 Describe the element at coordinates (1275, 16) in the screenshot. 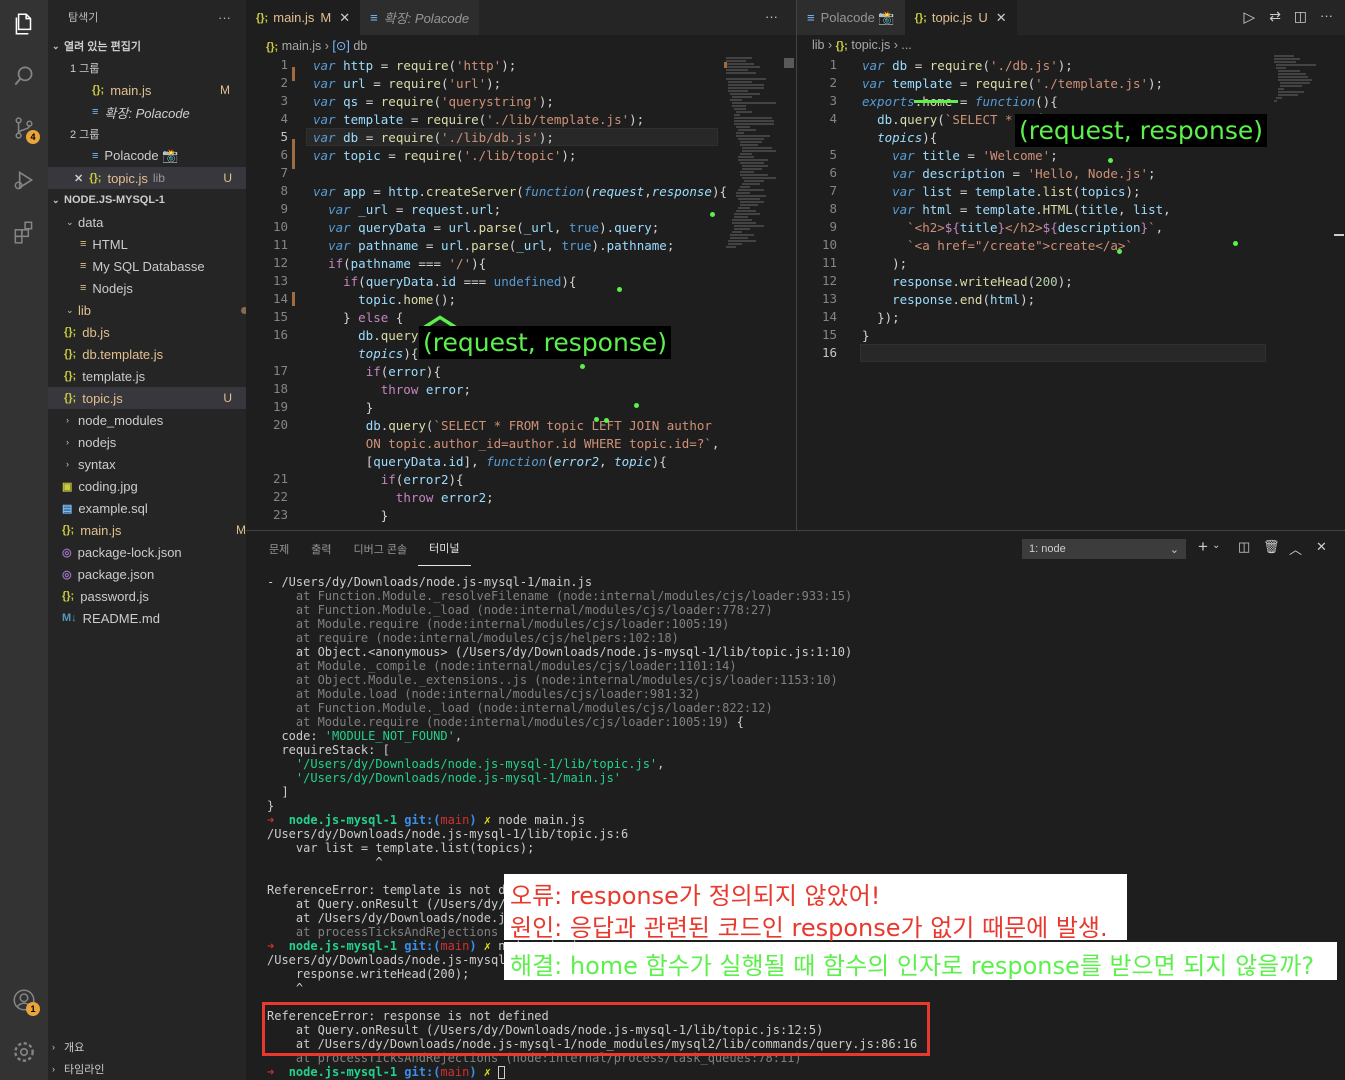

I see `compare-icon: ⇄` at that location.